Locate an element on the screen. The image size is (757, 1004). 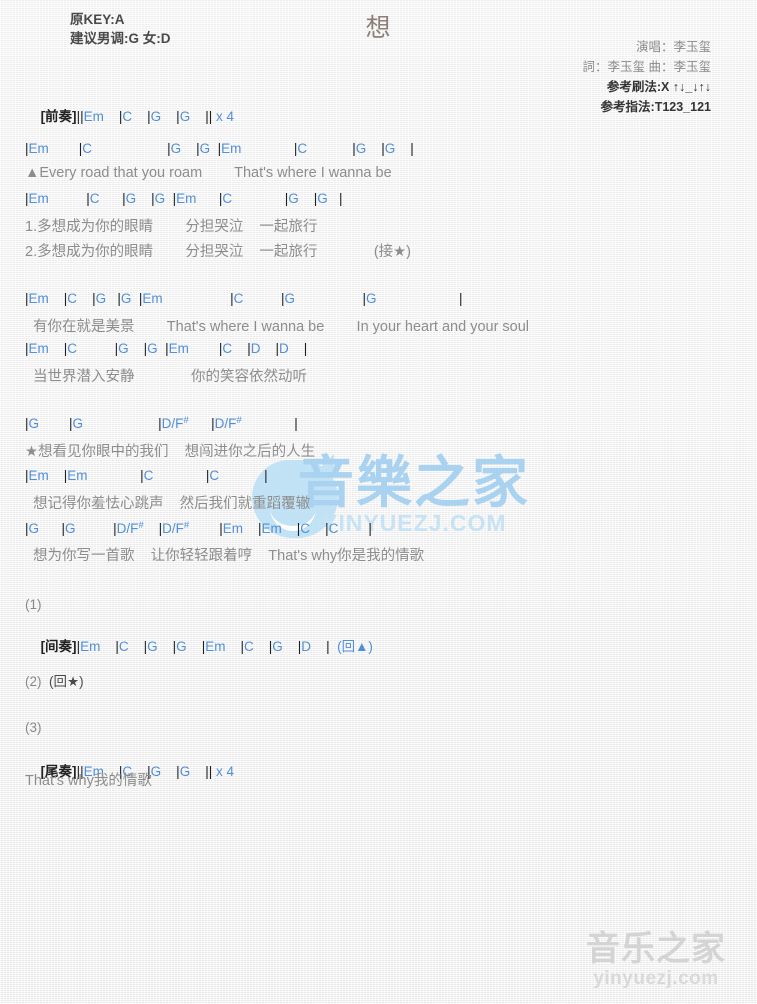
chorus-lyric-line-1: ★想看见你眼中的我们 想闯进你之后的人生 is located at coordinates (170, 452).